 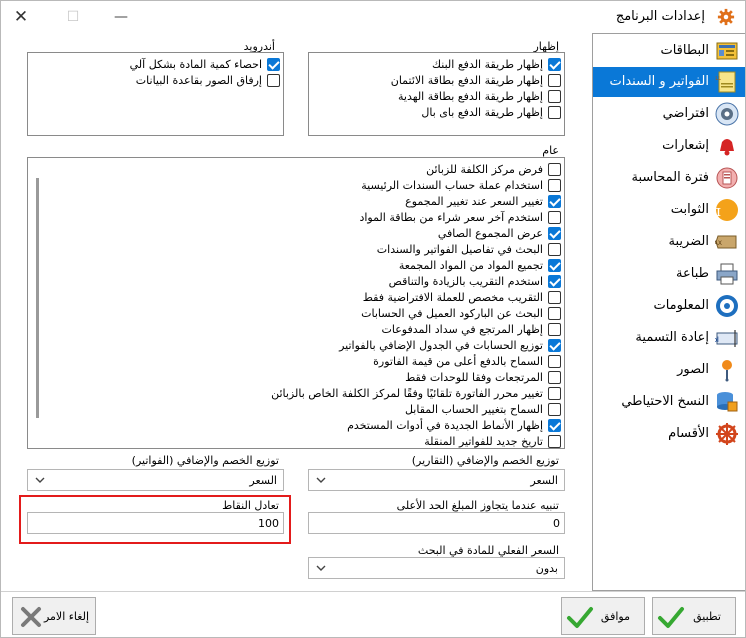 I want to click on checkbox-auto-quantity: احصاء كمية المادة بشكل آلي, so click(x=160, y=65).